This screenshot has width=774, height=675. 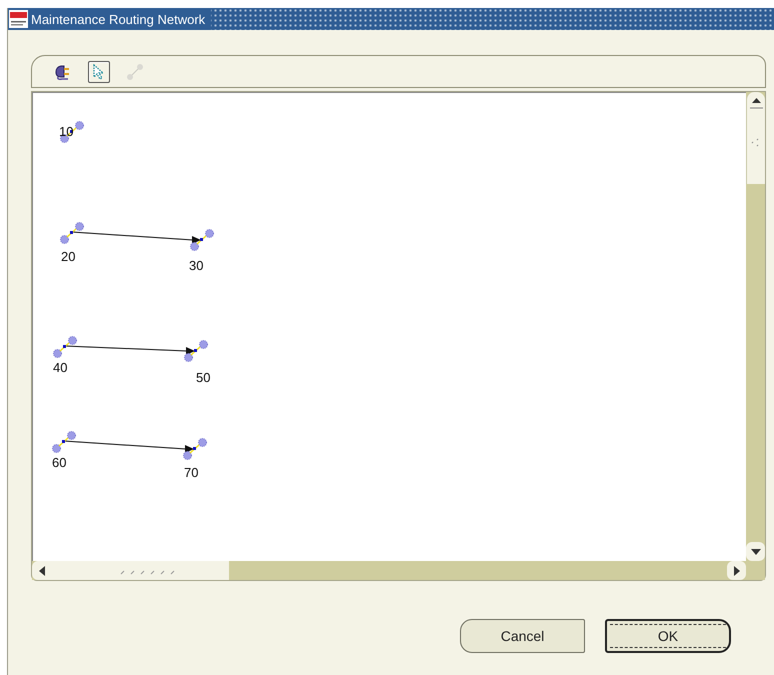 I want to click on node-label: 40, so click(x=60, y=368).